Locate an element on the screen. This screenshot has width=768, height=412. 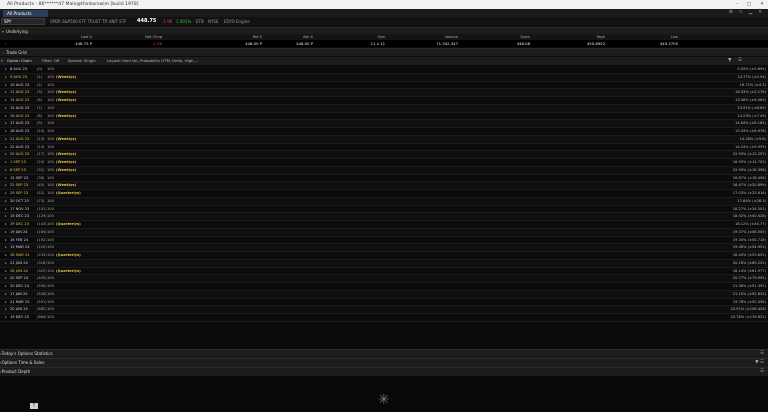
symbol-input: SPY is located at coordinates (23, 21).